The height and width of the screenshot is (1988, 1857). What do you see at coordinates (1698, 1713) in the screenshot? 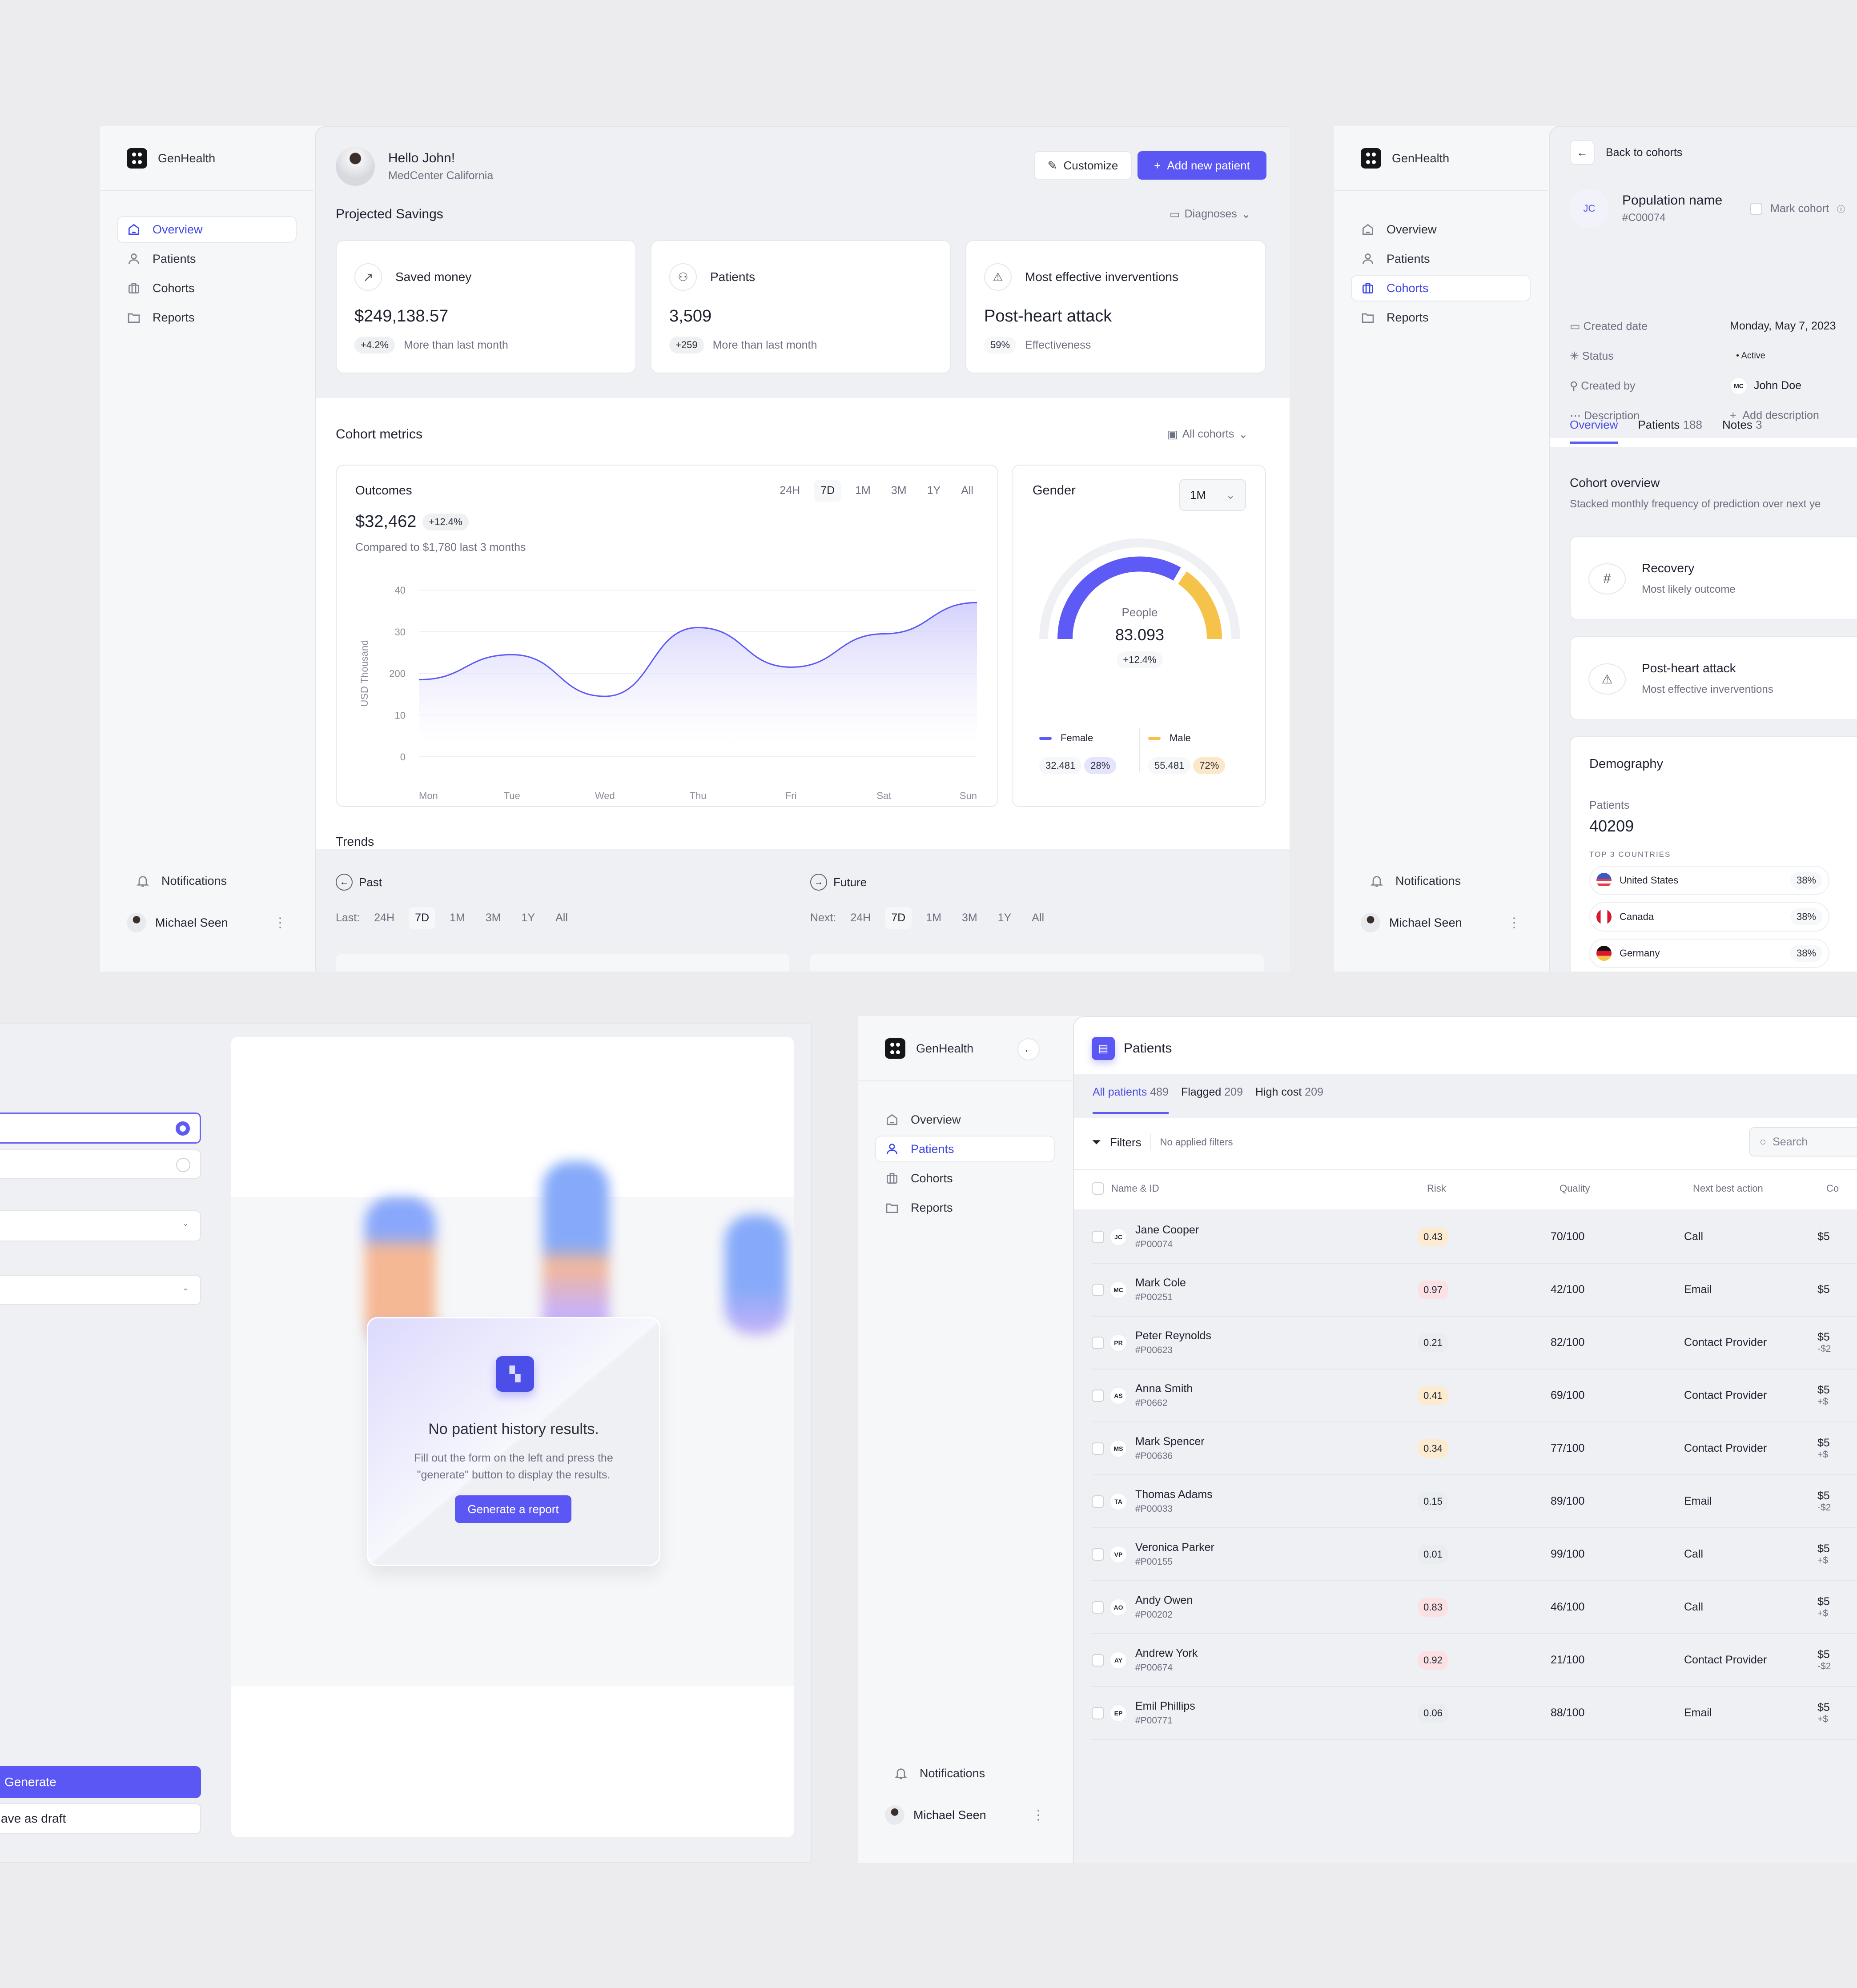
I see `next-action: Email` at bounding box center [1698, 1713].